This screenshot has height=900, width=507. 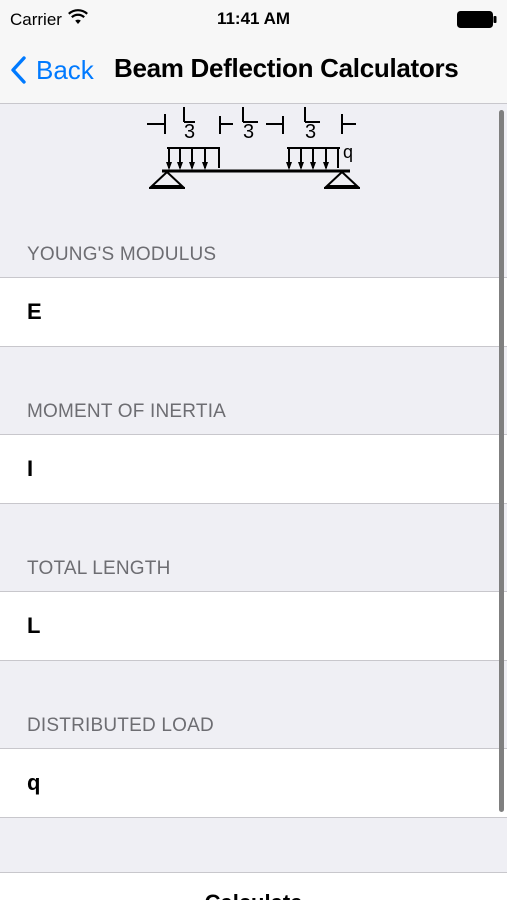 I want to click on youngs-modulus-header: YOUNG'S MODULUS, so click(x=122, y=254).